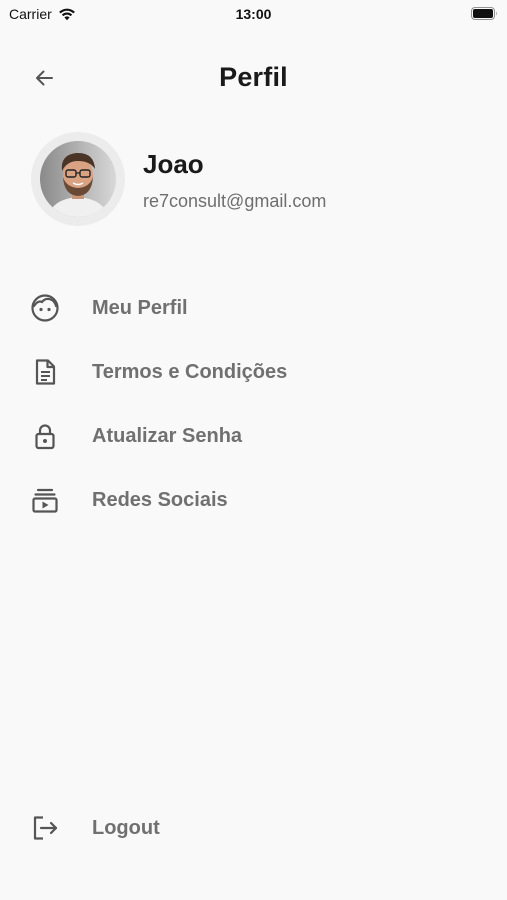  I want to click on menu-item-label: Redes Sociais, so click(160, 499).